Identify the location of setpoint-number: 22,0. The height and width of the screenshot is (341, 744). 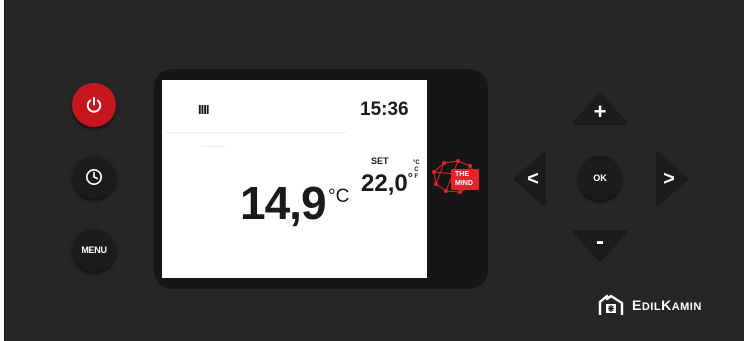
(384, 183).